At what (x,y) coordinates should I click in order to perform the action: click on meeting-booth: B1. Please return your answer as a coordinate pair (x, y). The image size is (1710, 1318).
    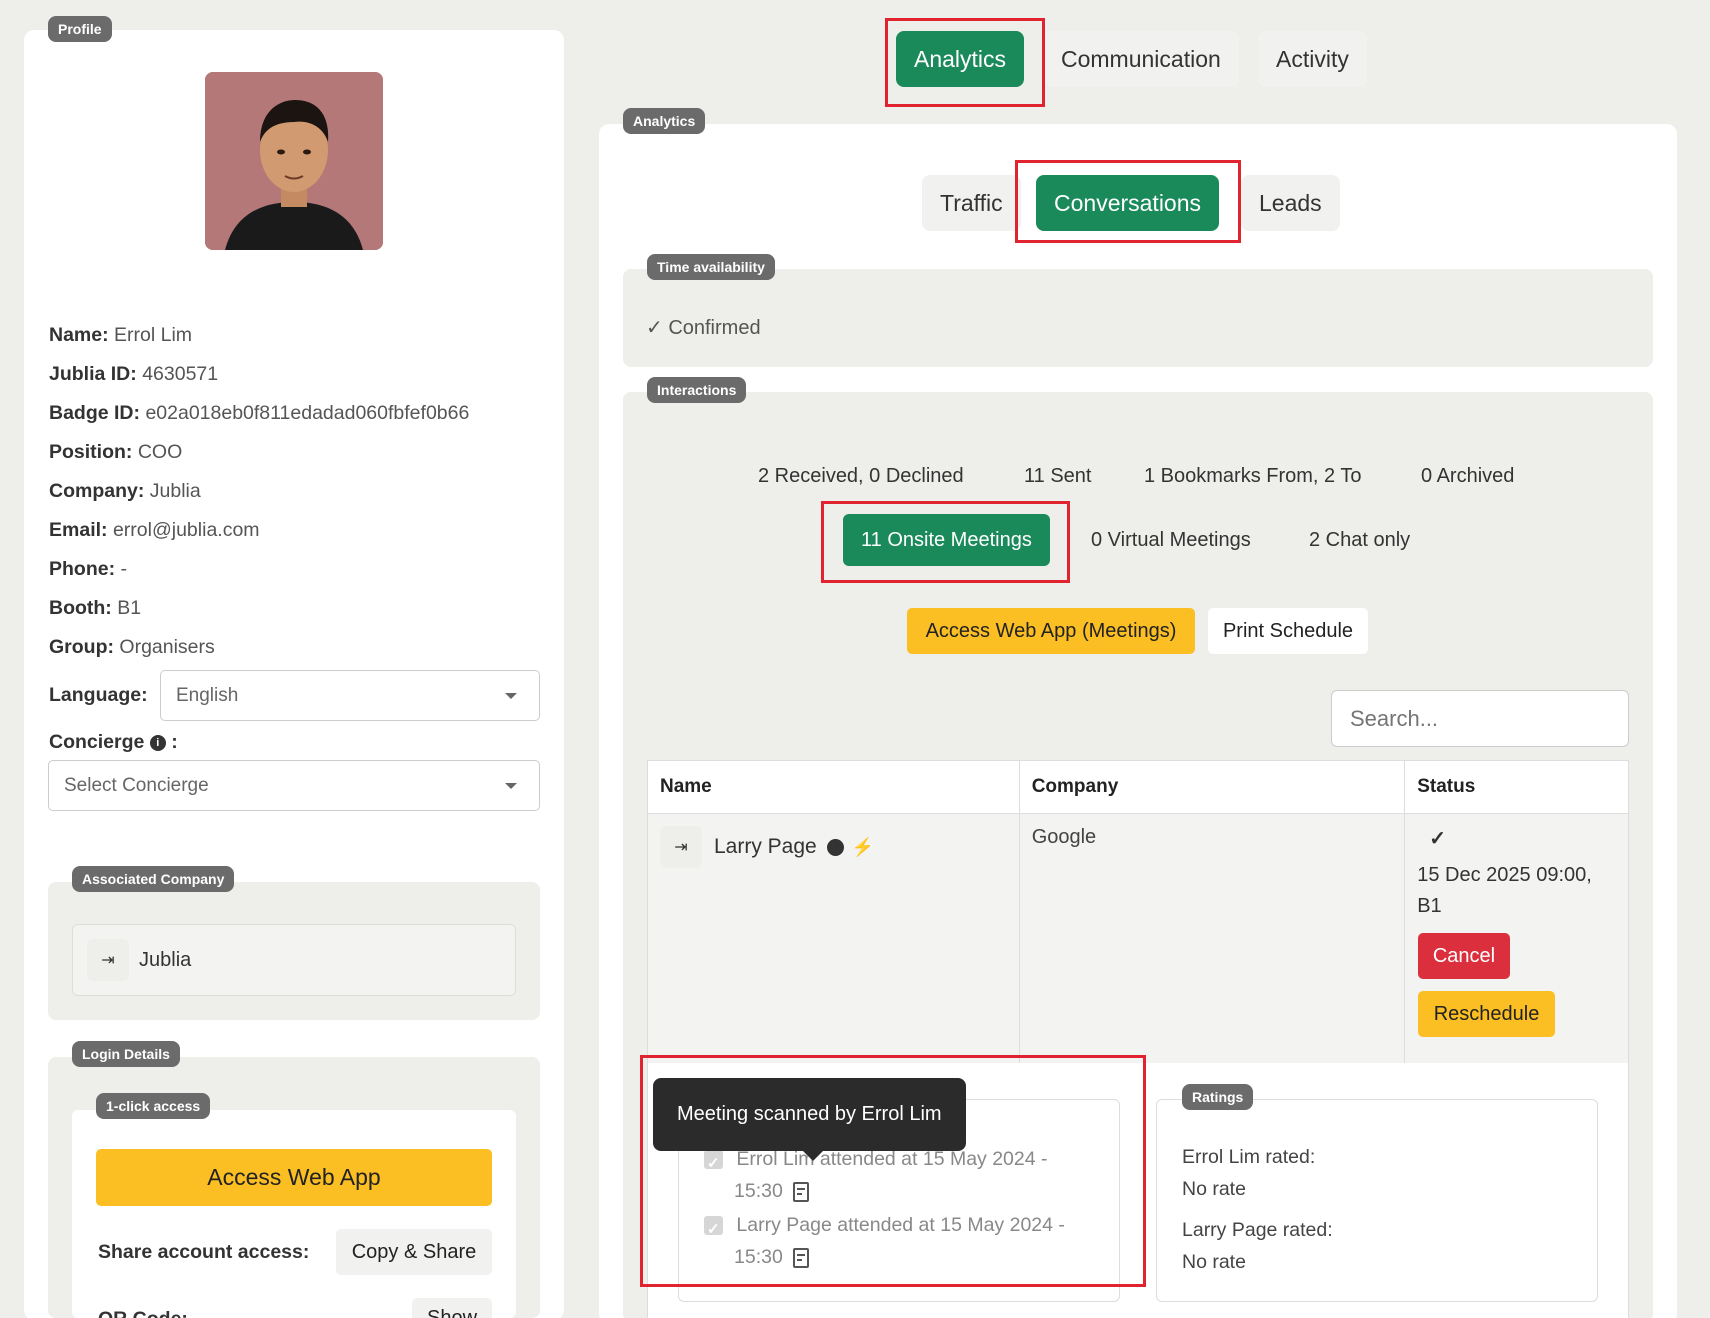
    Looking at the image, I should click on (1429, 906).